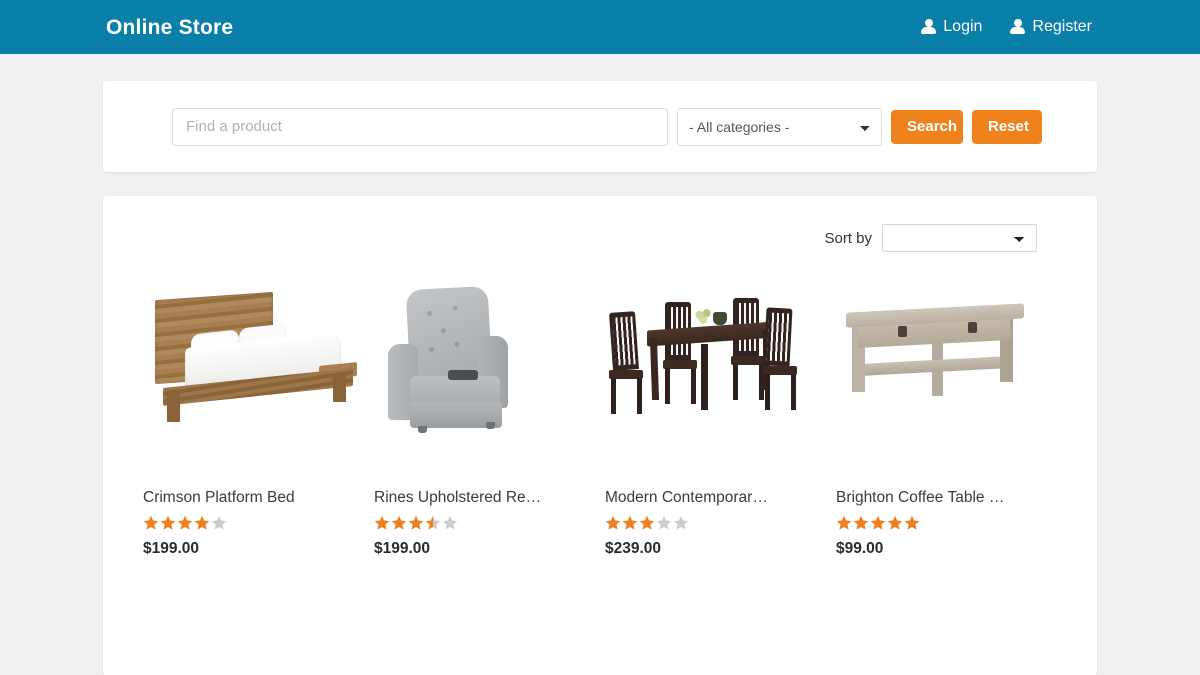  Describe the element at coordinates (963, 26) in the screenshot. I see `login-label: Login` at that location.